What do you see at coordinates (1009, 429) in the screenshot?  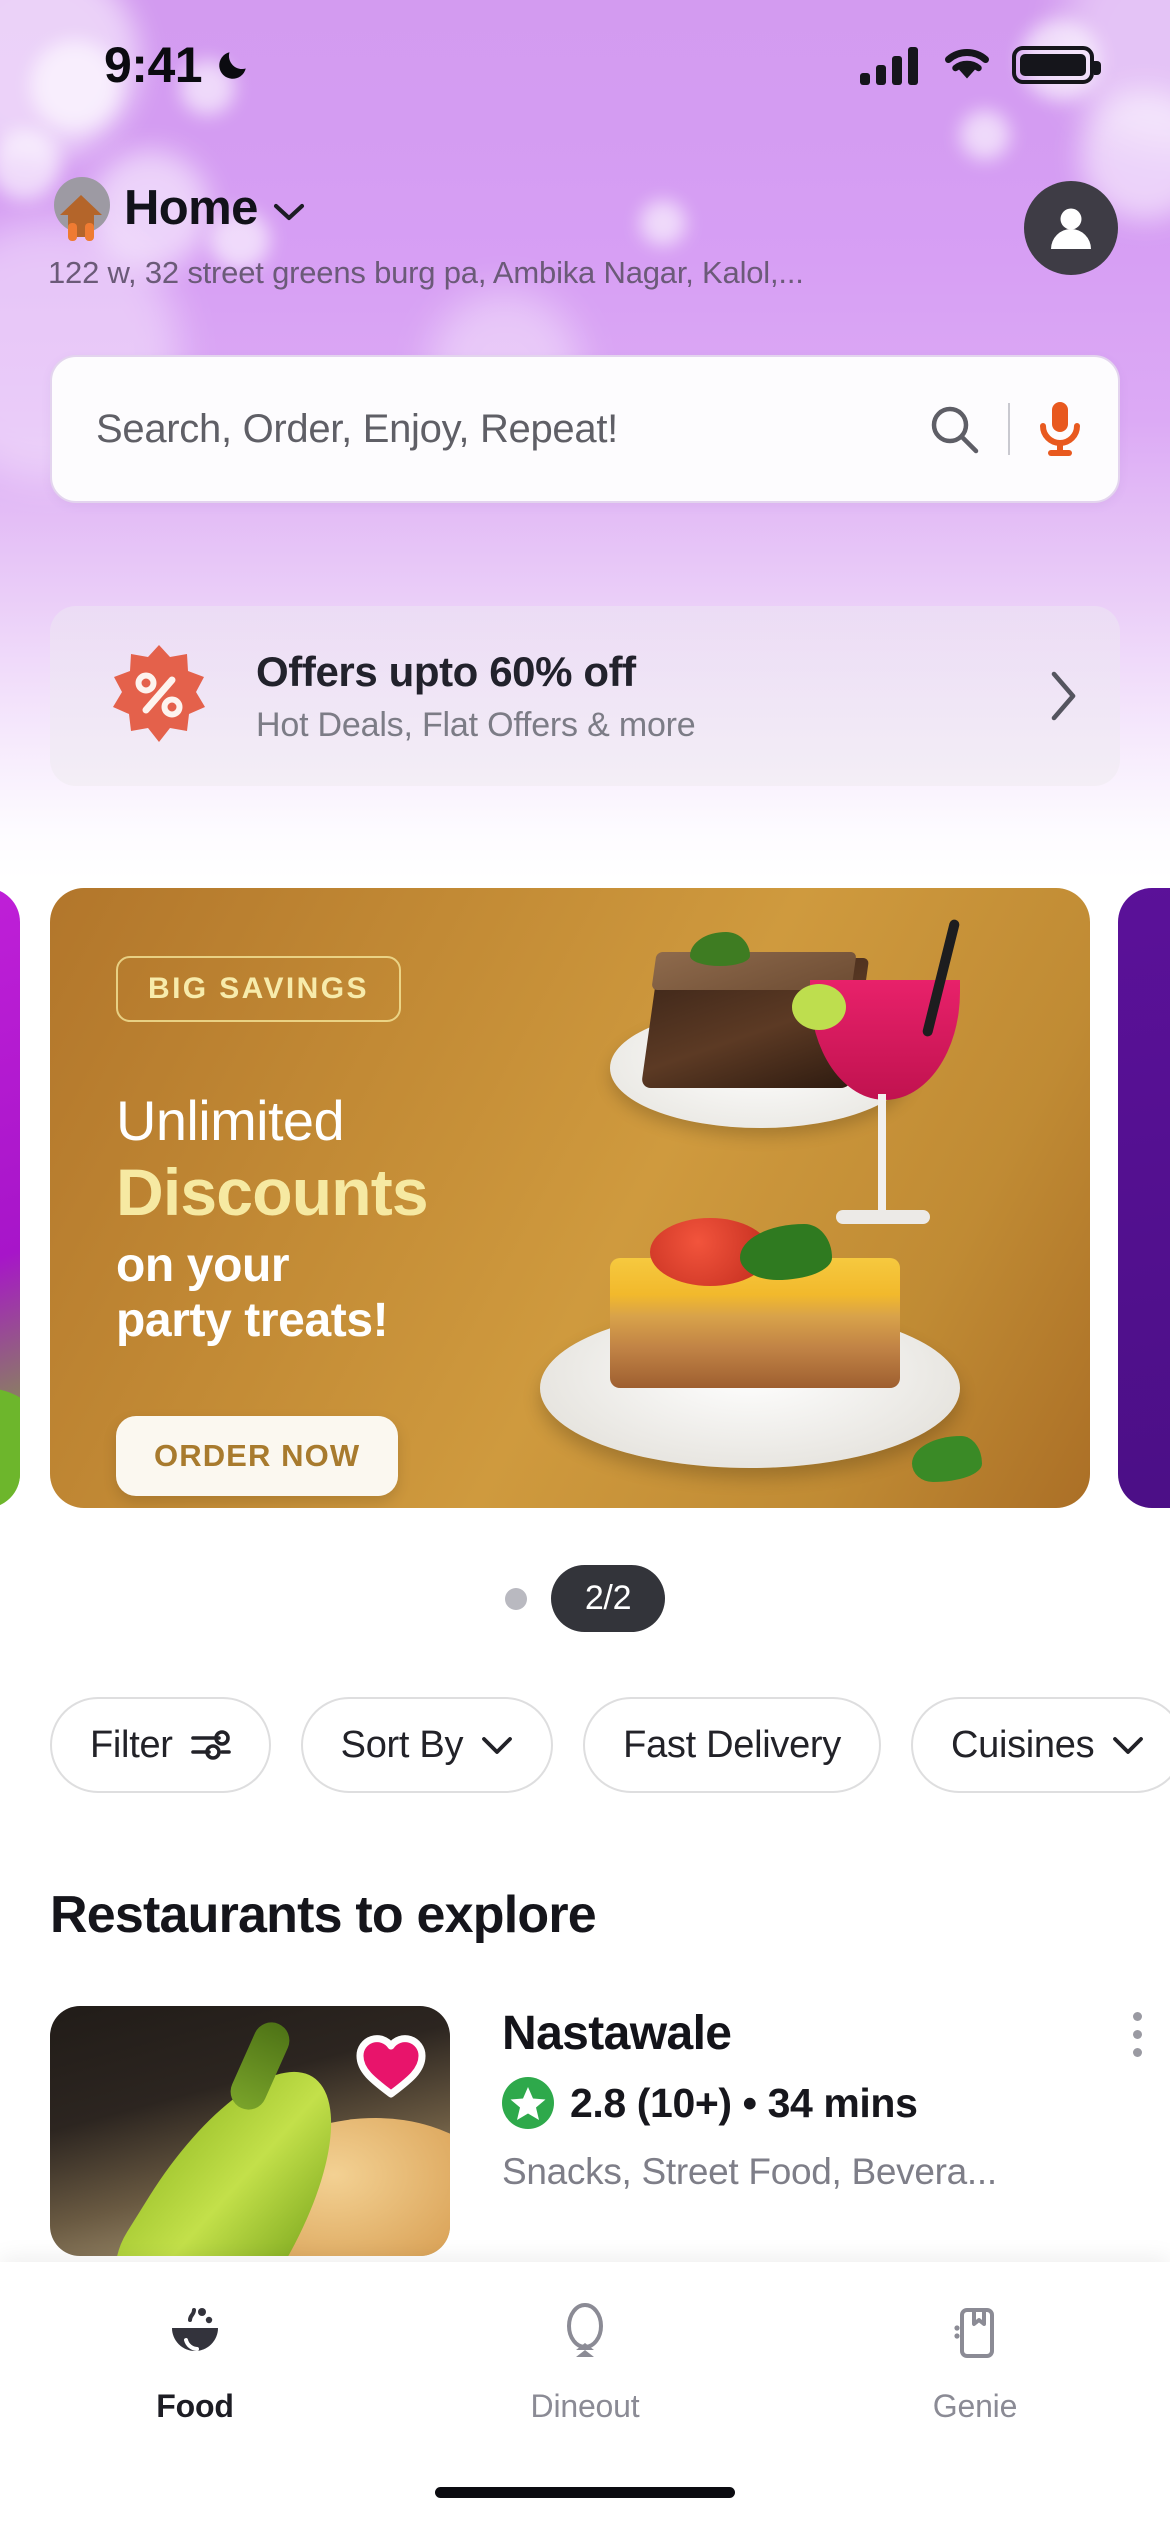 I see `search-divider` at bounding box center [1009, 429].